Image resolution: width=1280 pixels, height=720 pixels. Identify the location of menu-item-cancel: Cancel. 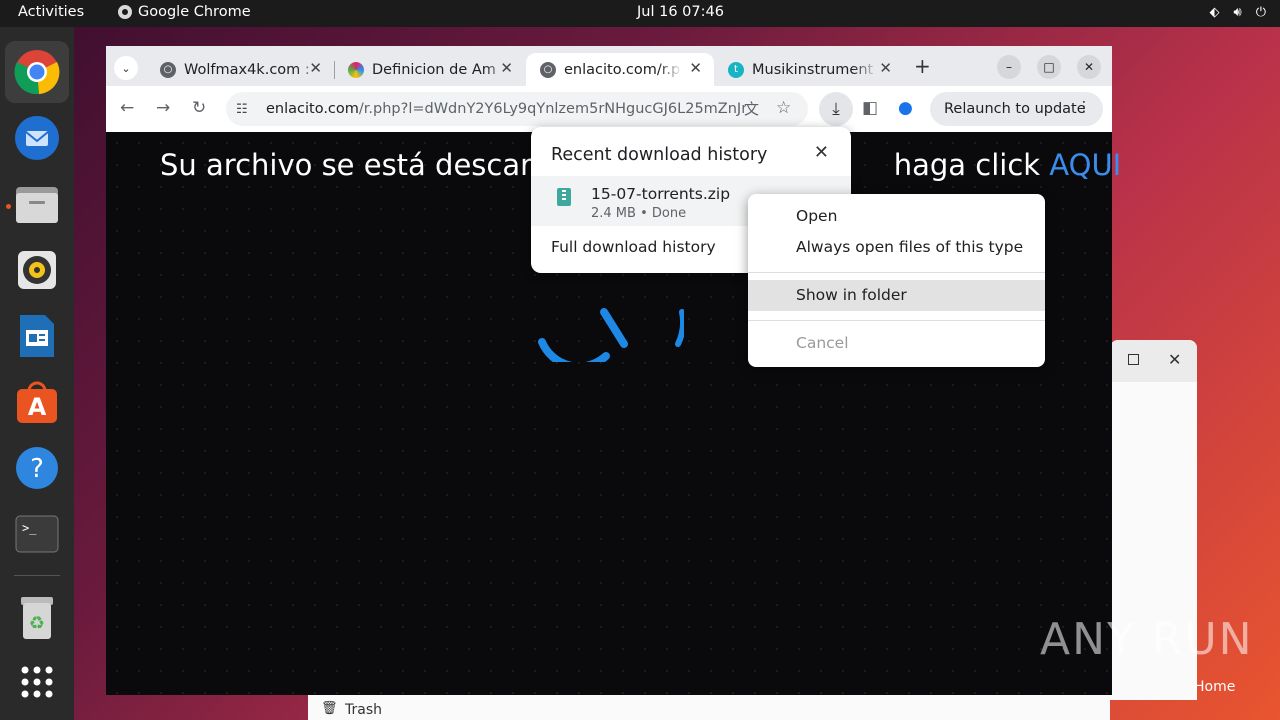
(896, 343).